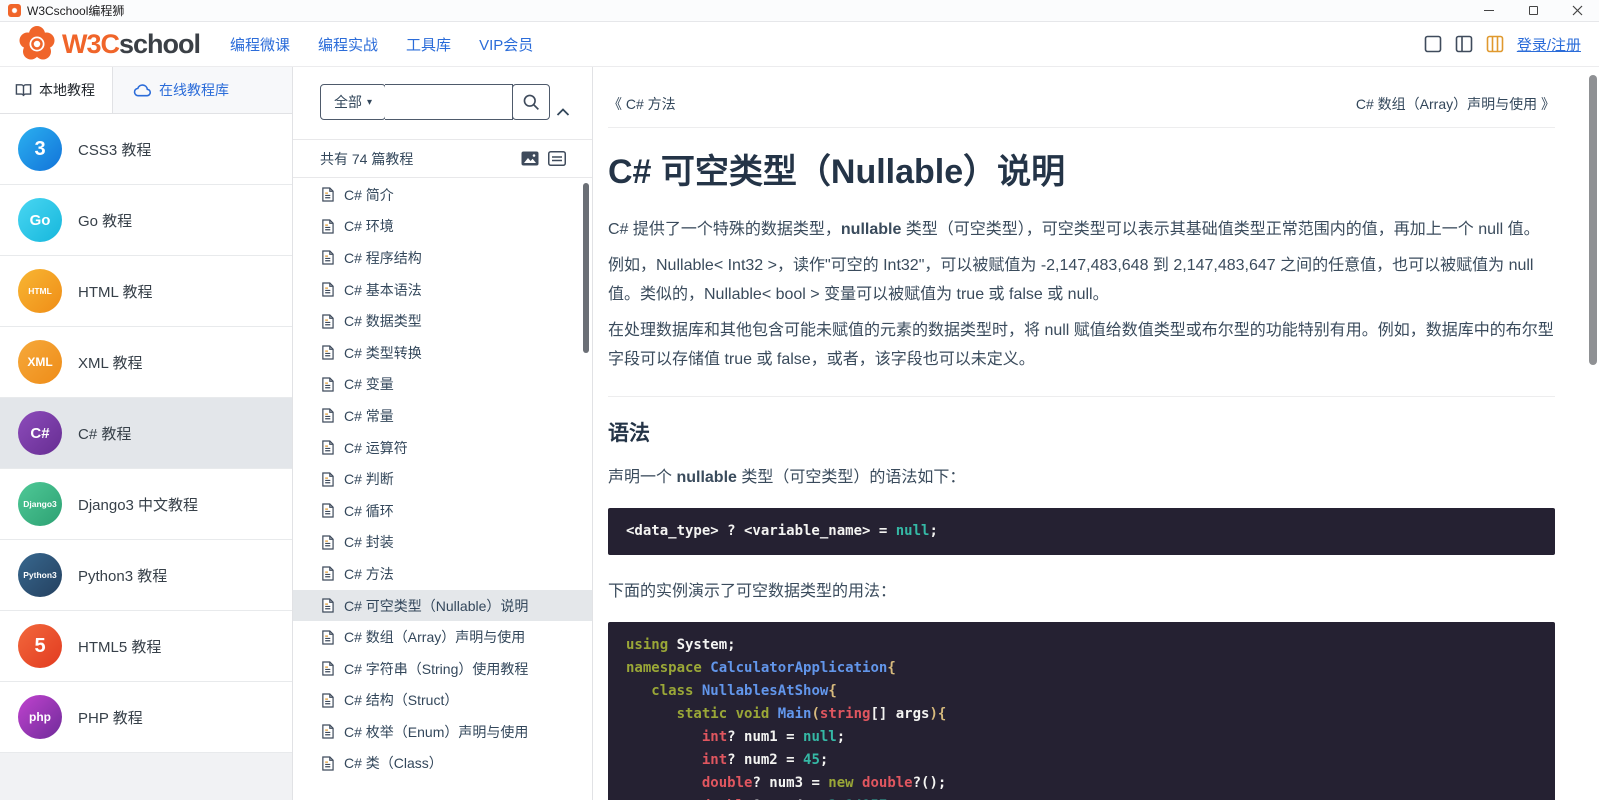 The width and height of the screenshot is (1599, 800). I want to click on chapter-list-item: C# 基本语法, so click(442, 290).